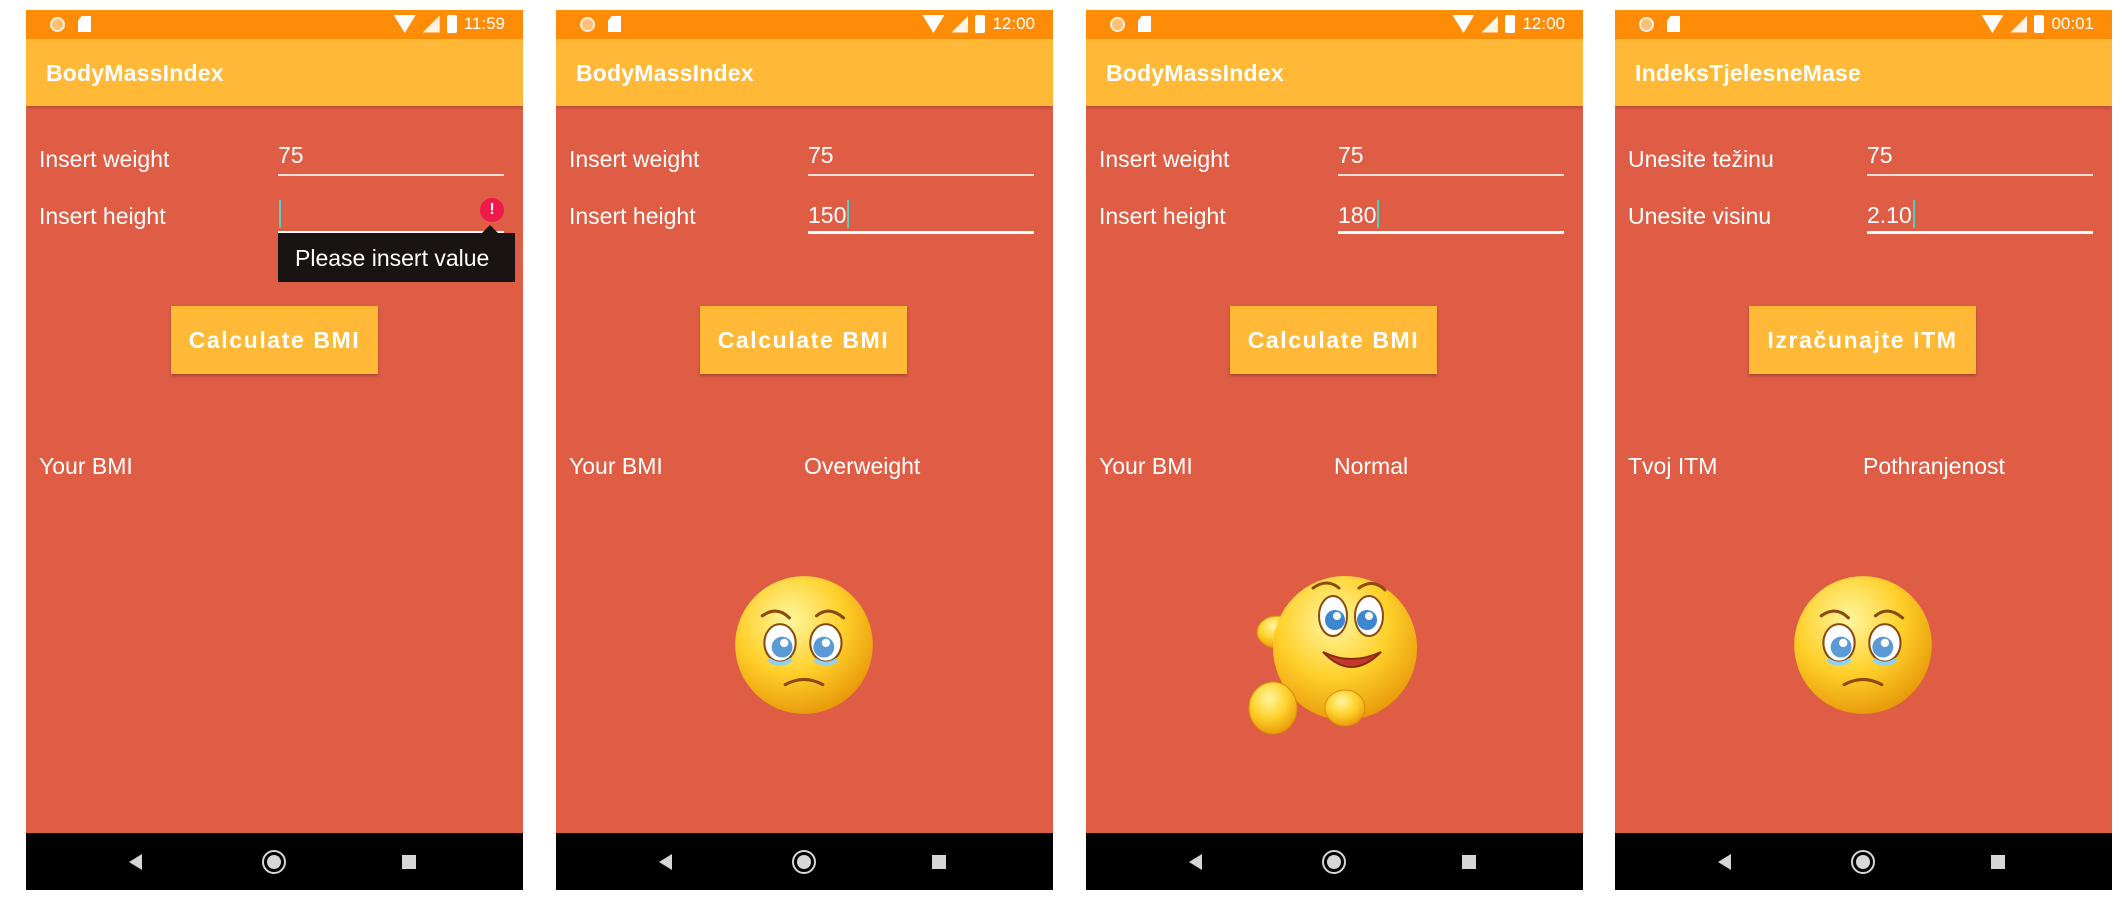 The image size is (2122, 897). Describe the element at coordinates (1371, 466) in the screenshot. I see `bmi-result-value: Normal` at that location.